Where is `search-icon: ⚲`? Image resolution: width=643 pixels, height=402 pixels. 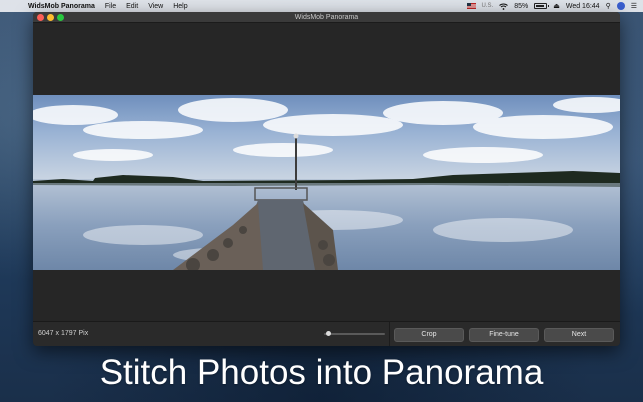 search-icon: ⚲ is located at coordinates (608, 6).